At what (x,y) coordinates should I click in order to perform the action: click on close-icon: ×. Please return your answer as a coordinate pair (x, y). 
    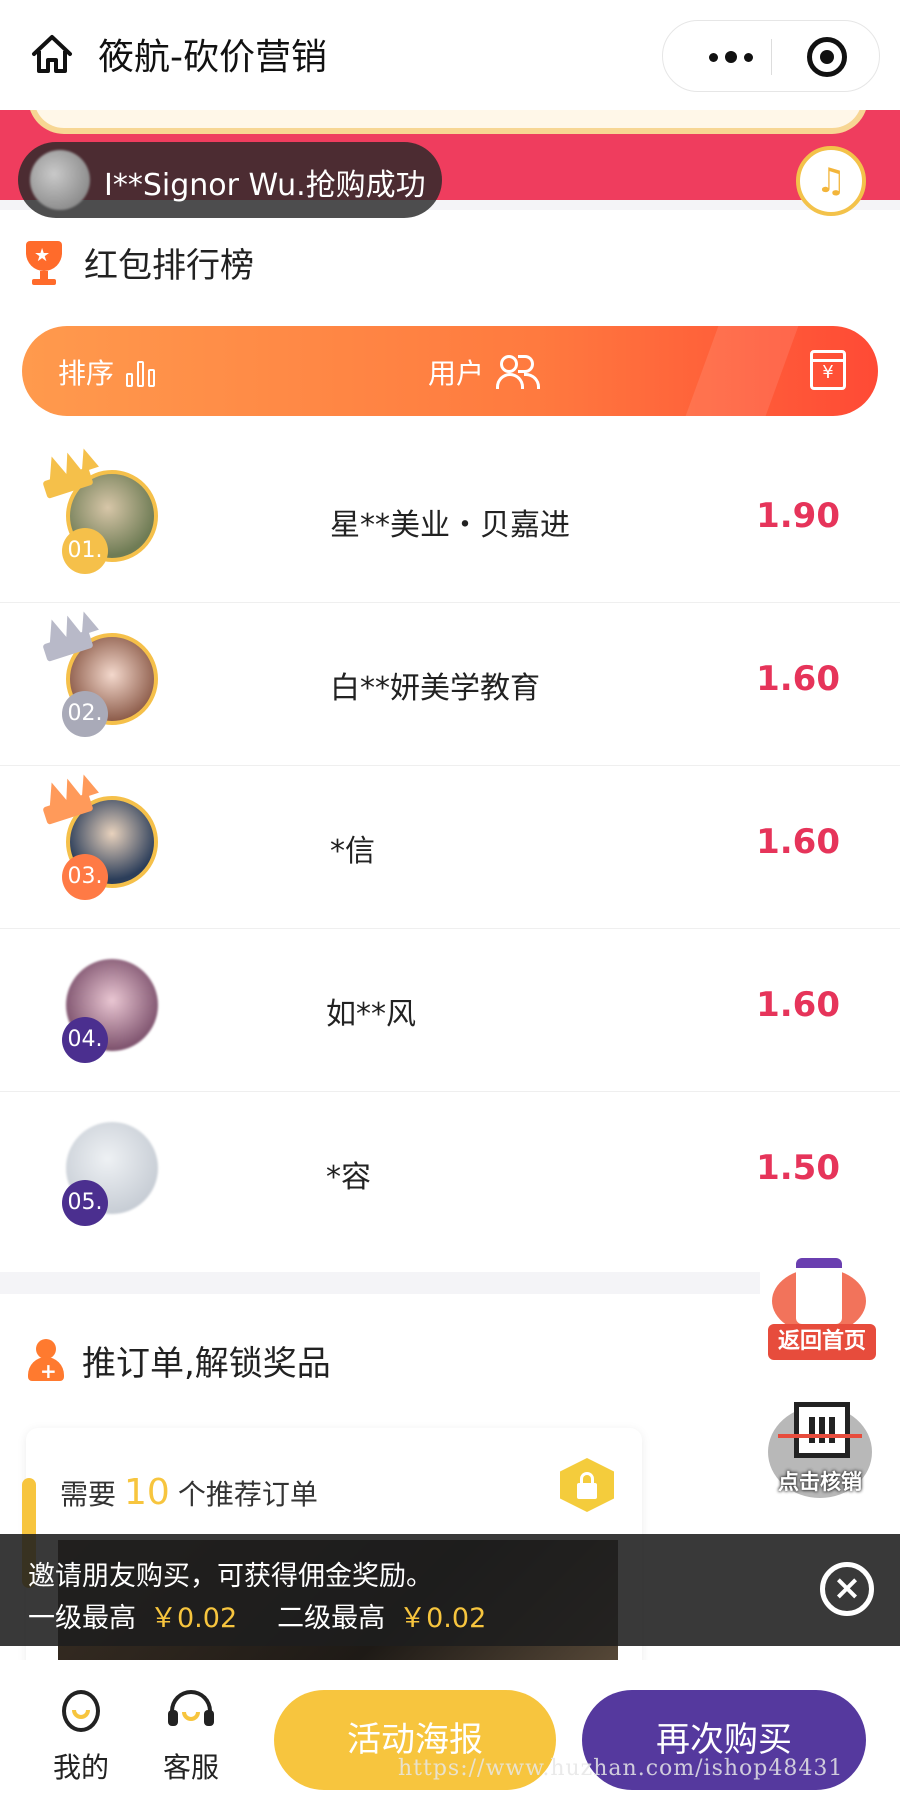
    Looking at the image, I should click on (847, 1589).